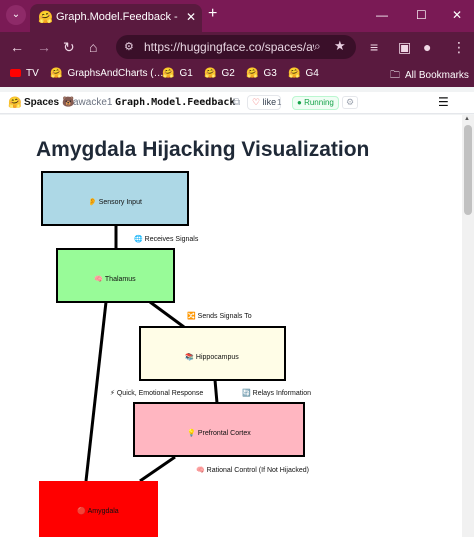 The height and width of the screenshot is (537, 474). I want to click on bookmark-tv: TV, so click(24, 73).